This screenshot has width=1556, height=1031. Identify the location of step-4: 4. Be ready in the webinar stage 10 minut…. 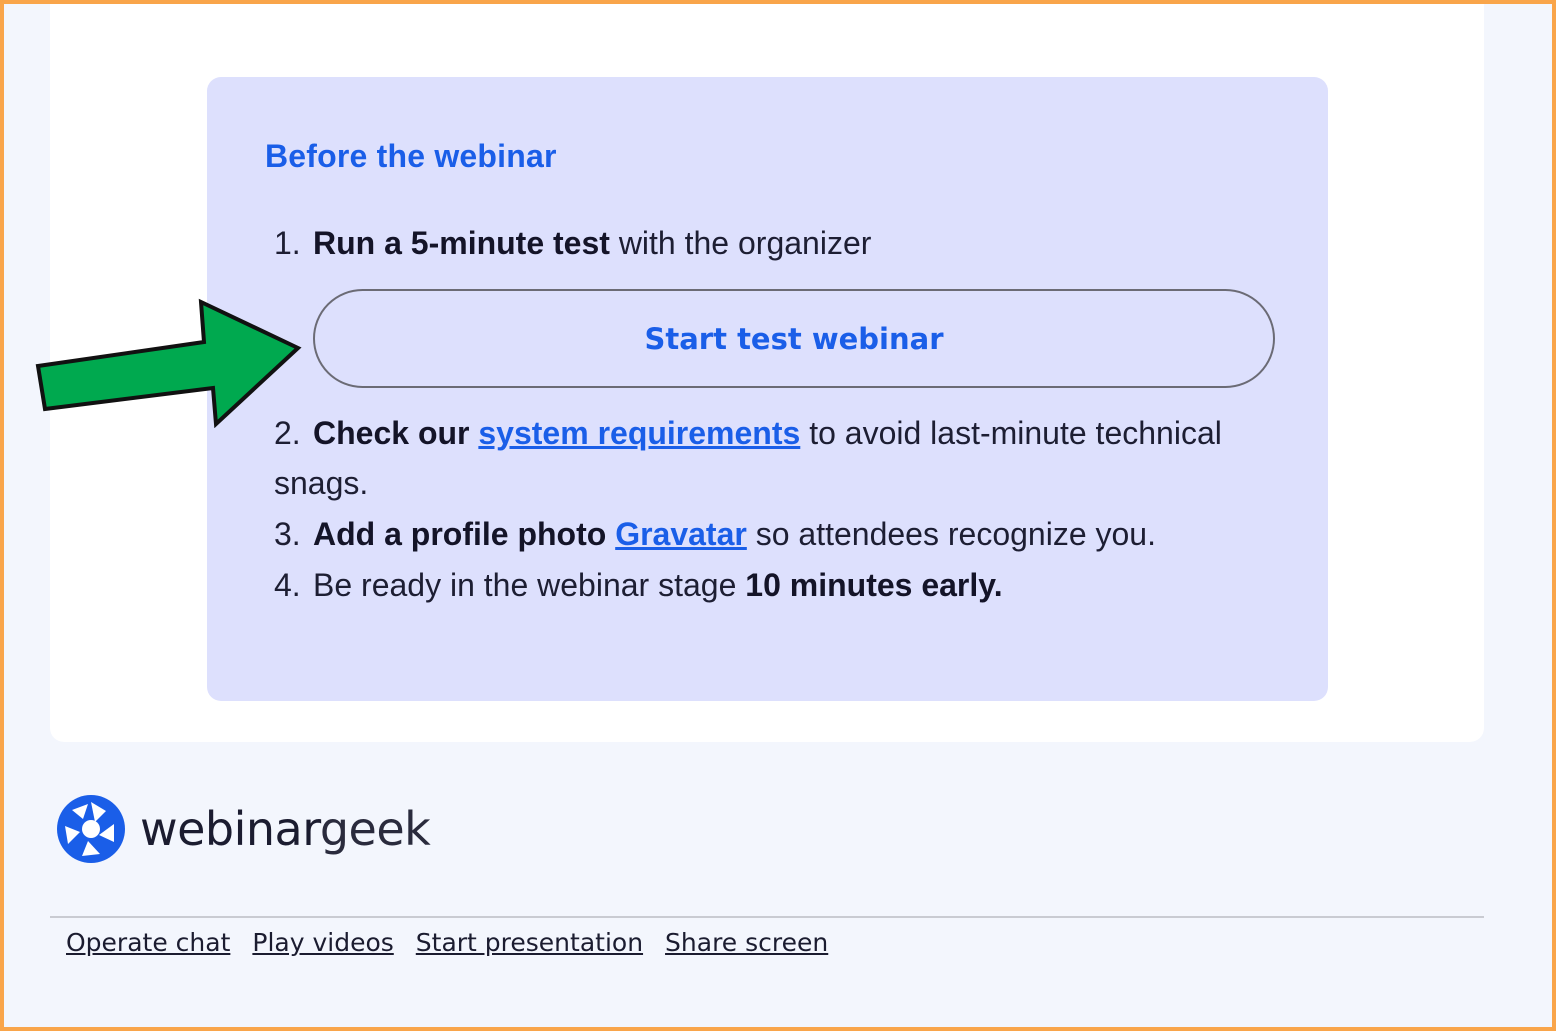
(779, 585).